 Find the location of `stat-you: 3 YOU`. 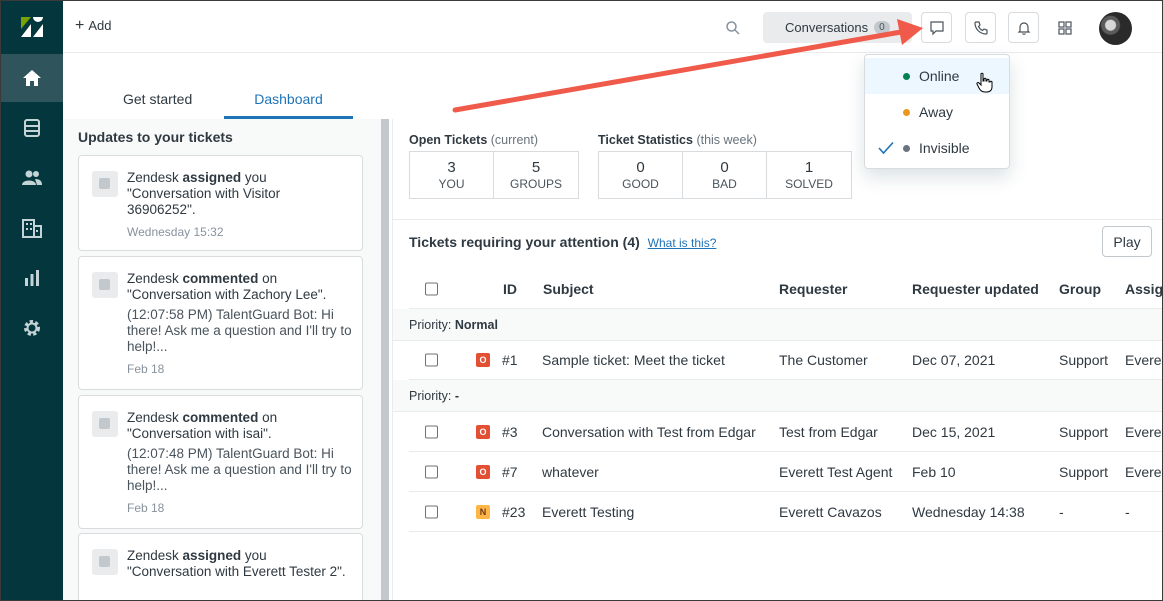

stat-you: 3 YOU is located at coordinates (452, 175).